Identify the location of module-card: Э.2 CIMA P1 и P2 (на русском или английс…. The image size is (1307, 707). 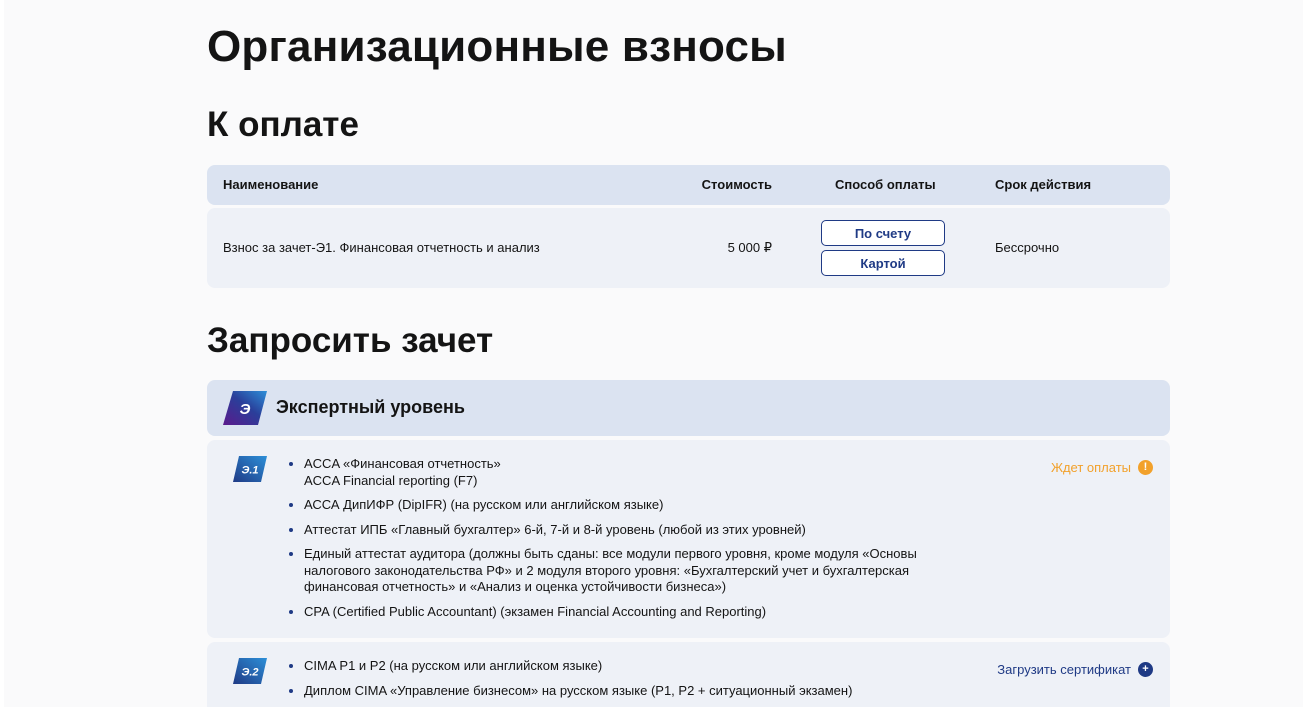
(688, 674).